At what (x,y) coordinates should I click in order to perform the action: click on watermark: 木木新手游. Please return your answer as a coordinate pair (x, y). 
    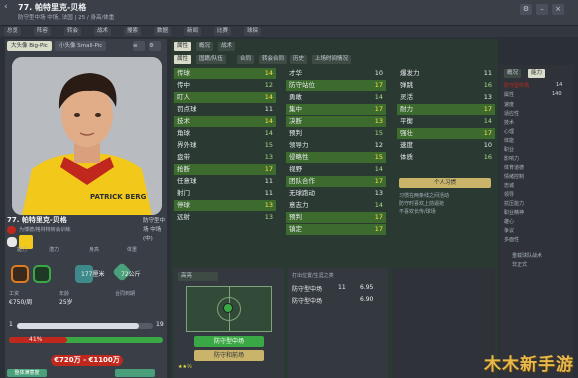
    Looking at the image, I should click on (529, 365).